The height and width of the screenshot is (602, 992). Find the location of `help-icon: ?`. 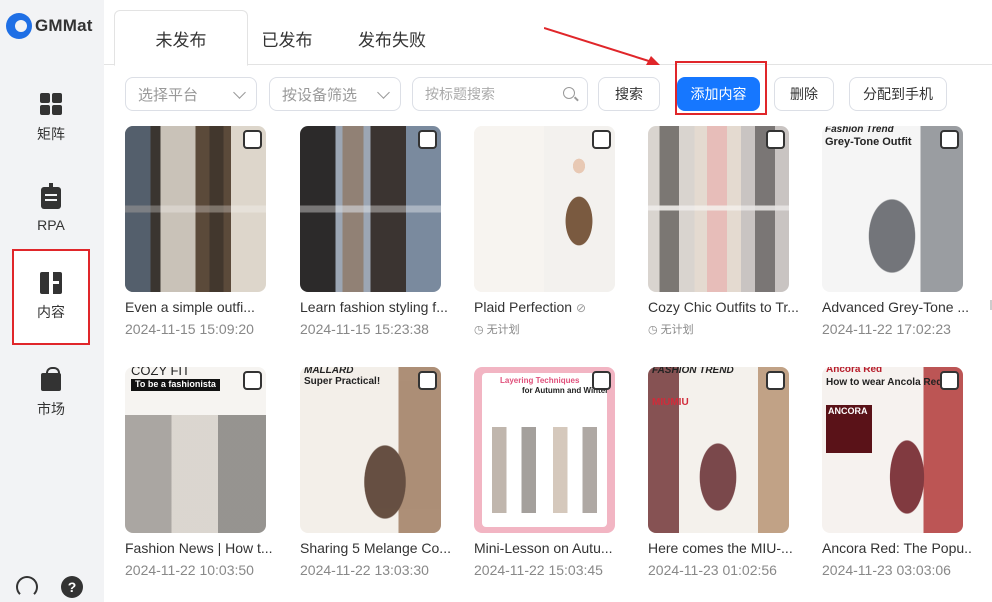

help-icon: ? is located at coordinates (72, 587).